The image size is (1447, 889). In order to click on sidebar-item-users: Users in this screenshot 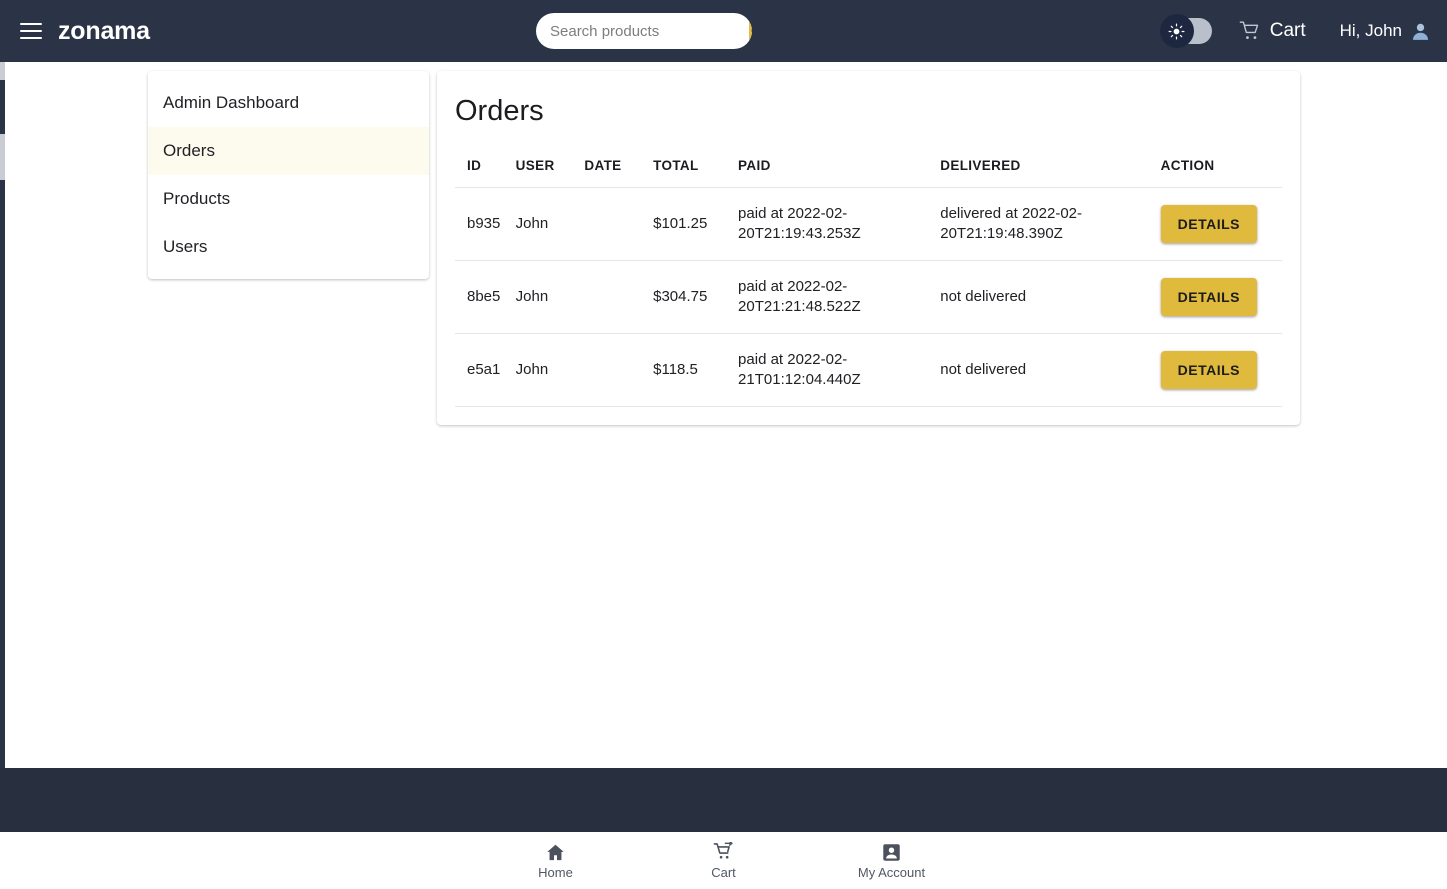, I will do `click(288, 247)`.